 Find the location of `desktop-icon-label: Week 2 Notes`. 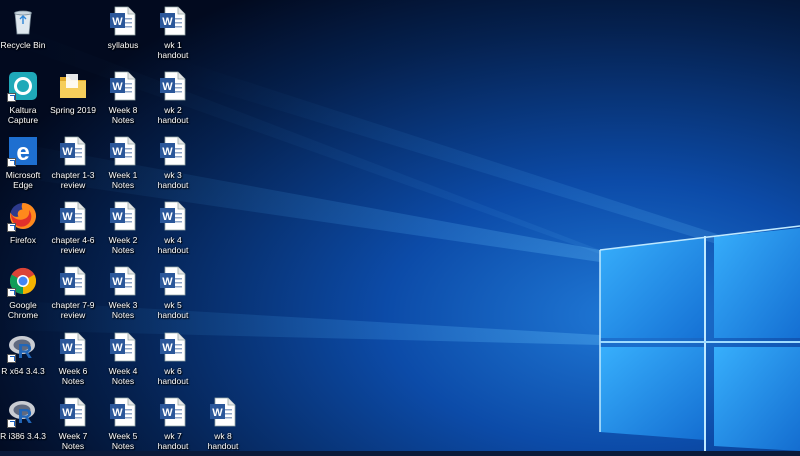

desktop-icon-label: Week 2 Notes is located at coordinates (123, 245).